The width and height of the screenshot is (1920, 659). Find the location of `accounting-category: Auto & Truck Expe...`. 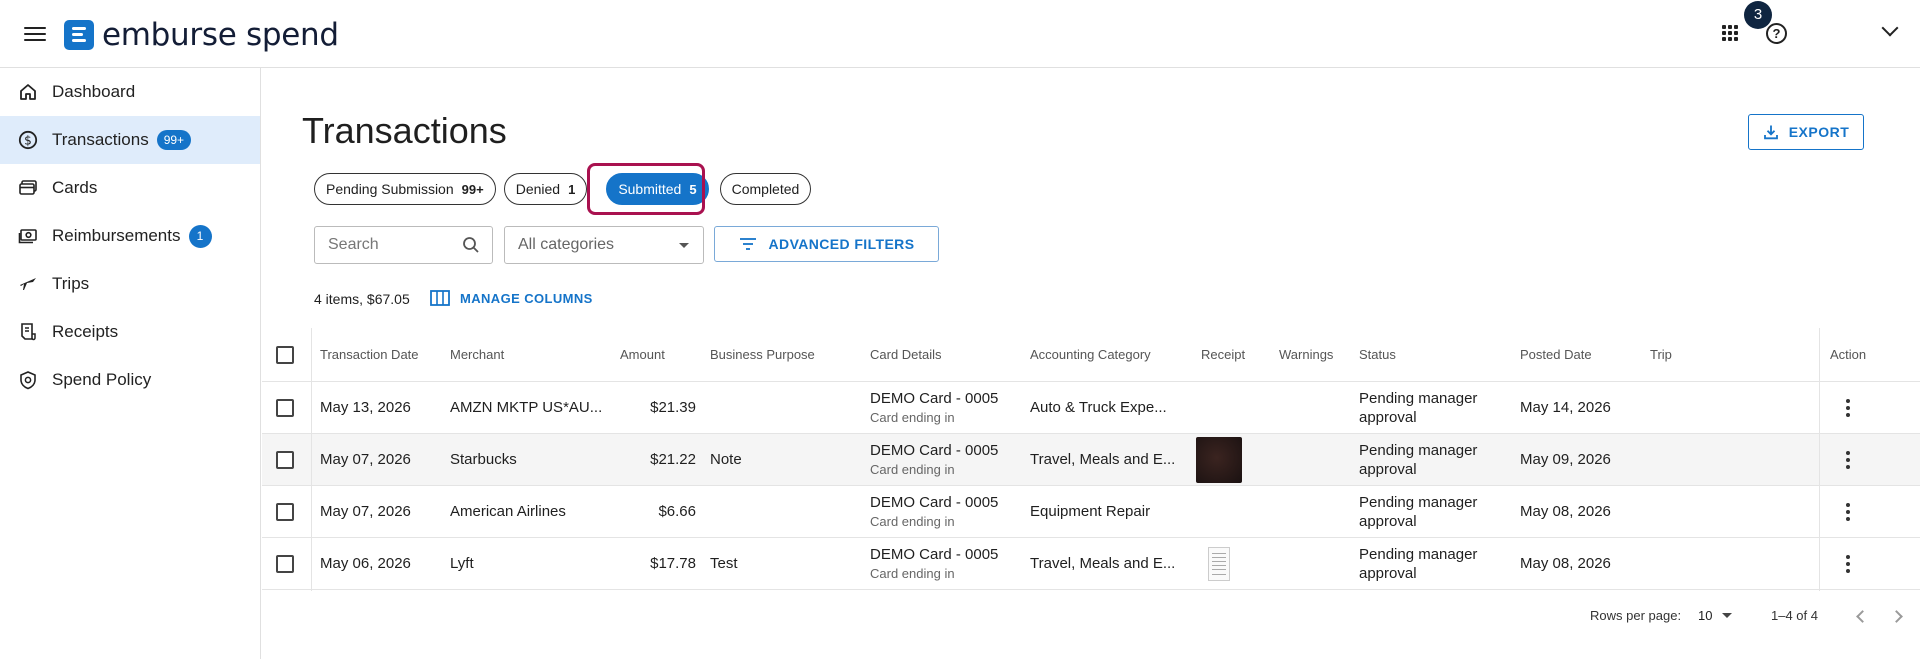

accounting-category: Auto & Truck Expe... is located at coordinates (1098, 407).